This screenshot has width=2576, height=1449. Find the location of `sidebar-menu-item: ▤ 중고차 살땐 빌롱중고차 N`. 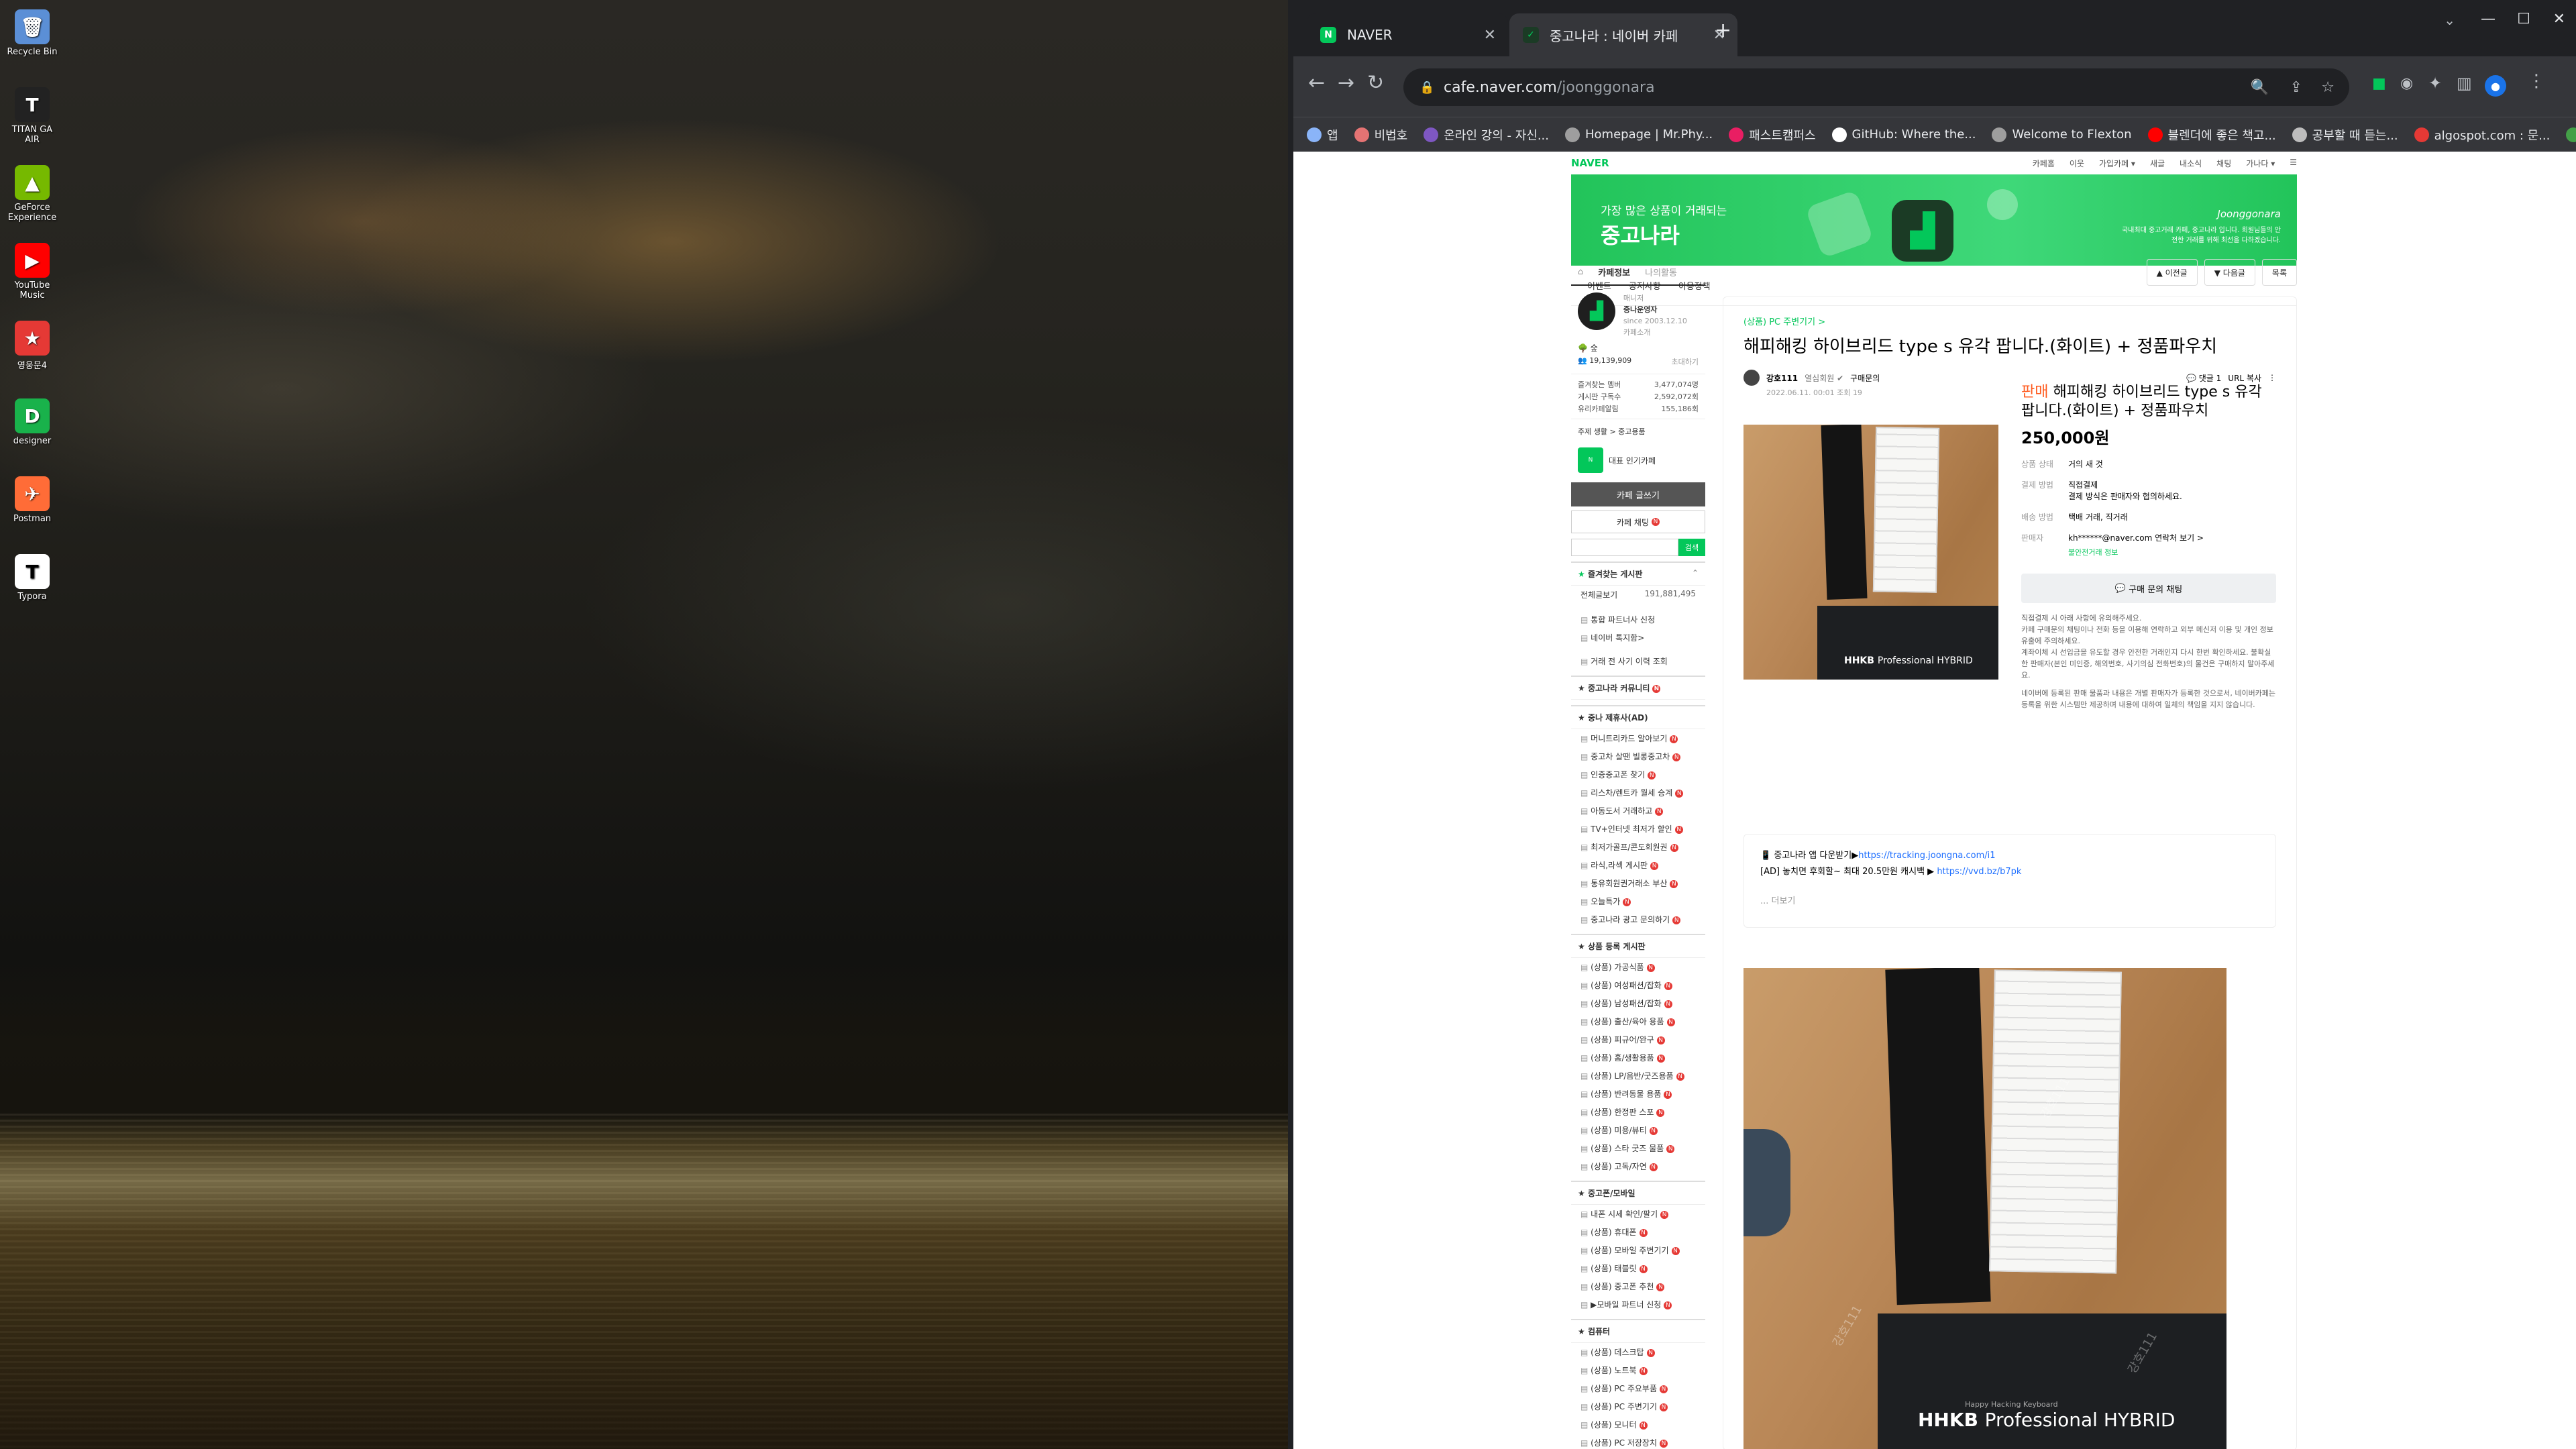

sidebar-menu-item: ▤ 중고차 살땐 빌롱중고차 N is located at coordinates (1638, 756).